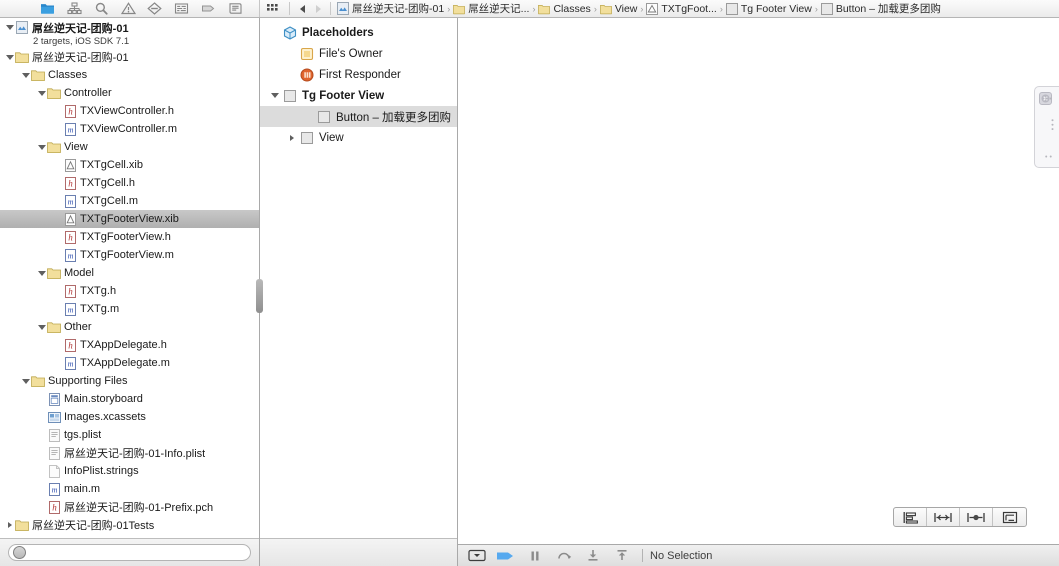 The image size is (1059, 566). Describe the element at coordinates (129, 147) in the screenshot. I see `tree-row: View` at that location.